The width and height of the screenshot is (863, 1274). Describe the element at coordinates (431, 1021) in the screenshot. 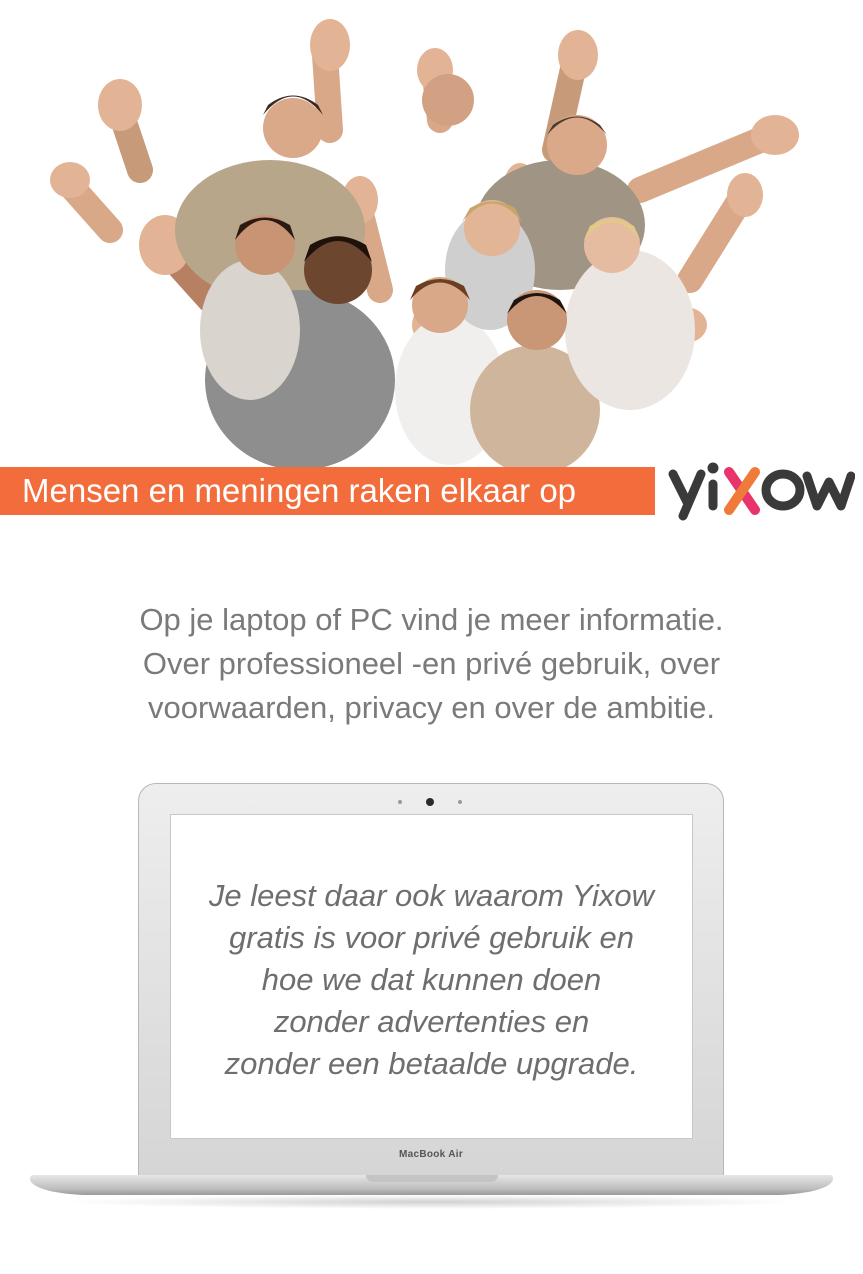

I see `screen-line: zonder advertenties en` at that location.